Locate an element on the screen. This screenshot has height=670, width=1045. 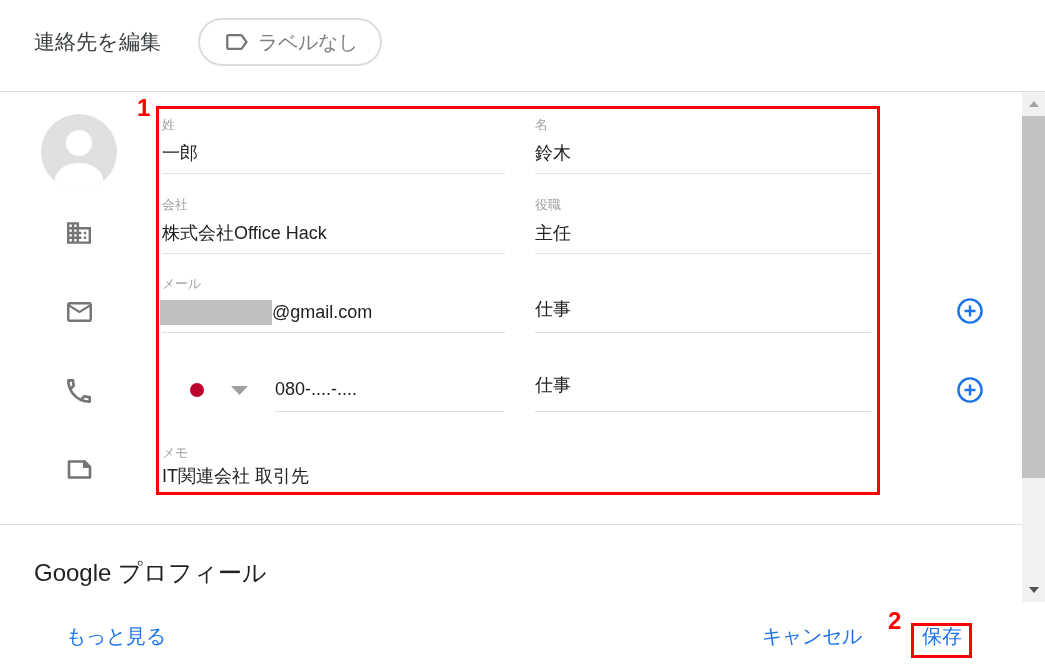
phone-icon is located at coordinates (79, 391).